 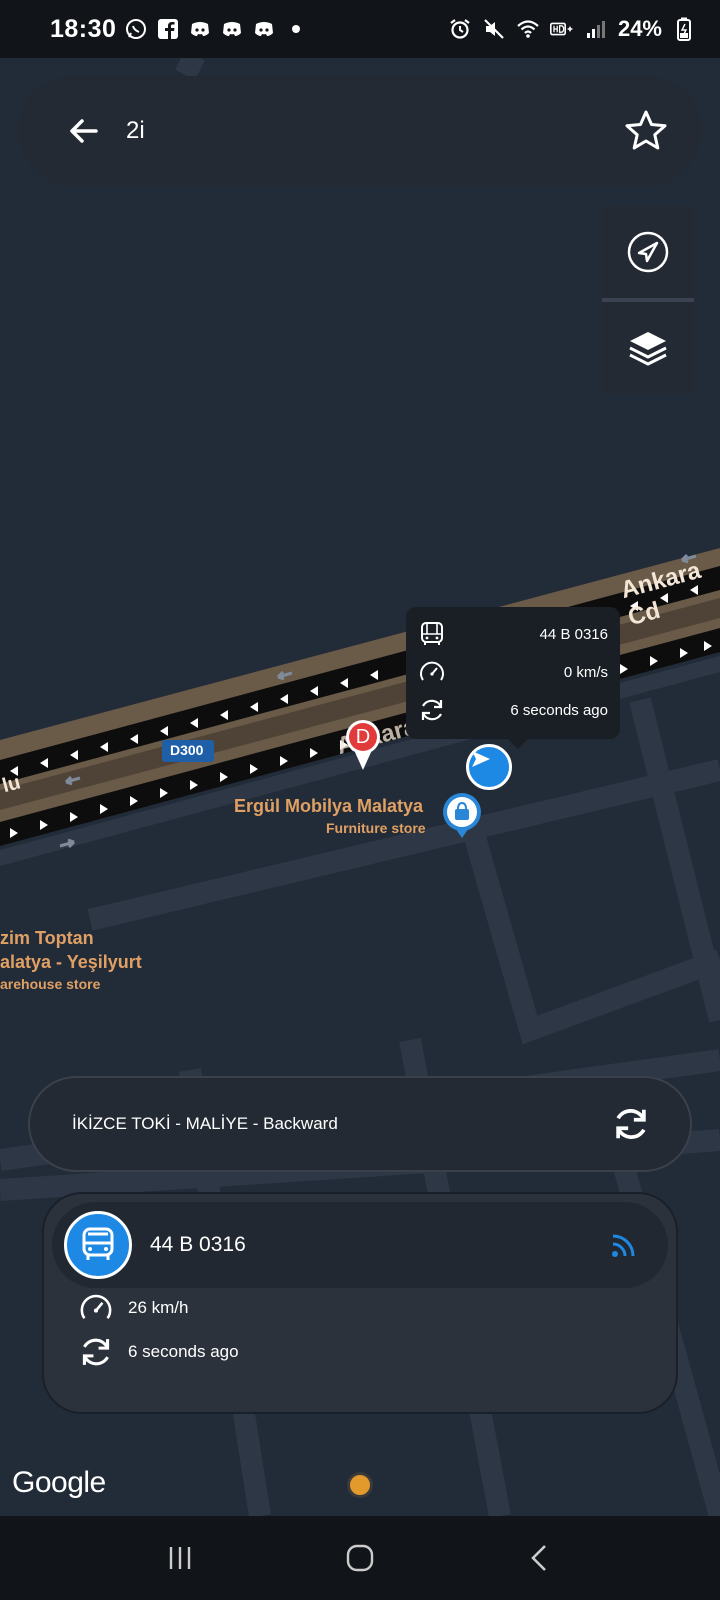 What do you see at coordinates (59, 1482) in the screenshot?
I see `google-logo: Google` at bounding box center [59, 1482].